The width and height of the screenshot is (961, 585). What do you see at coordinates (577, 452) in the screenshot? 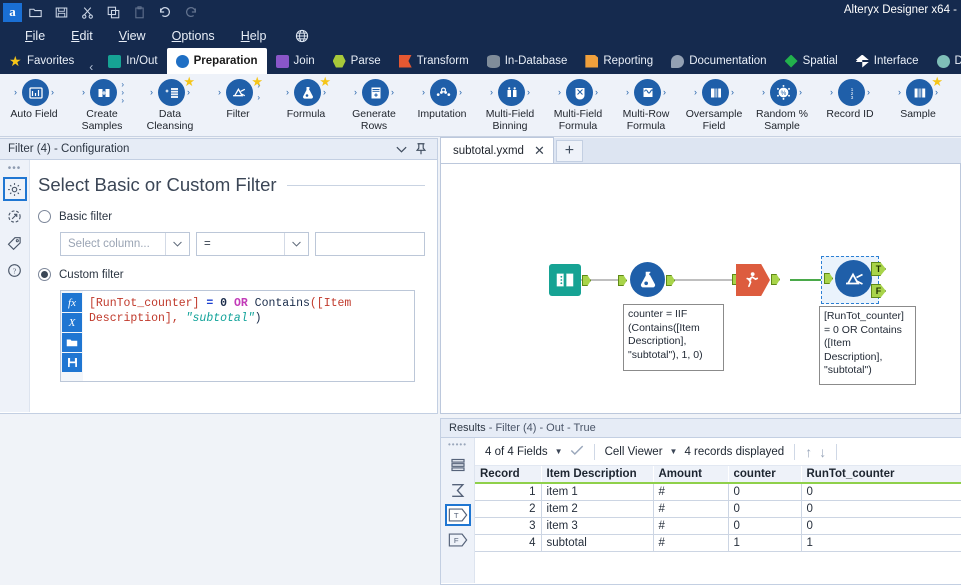
I see `check-icon` at bounding box center [577, 452].